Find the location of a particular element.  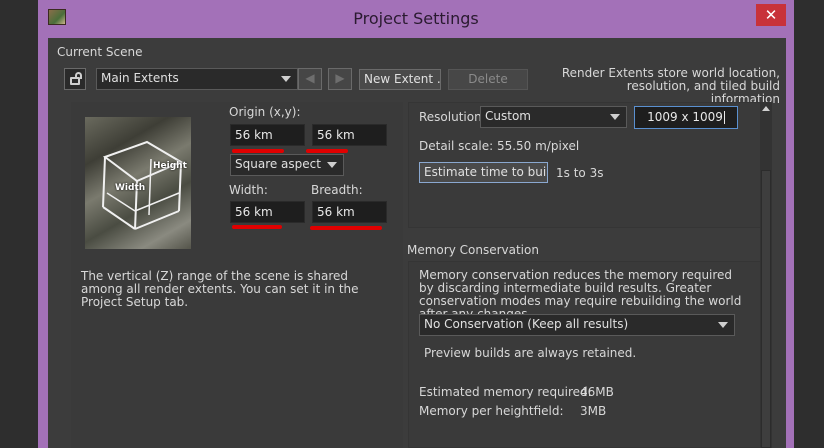

memory-conservation-label: Memory Conservation is located at coordinates (473, 250).